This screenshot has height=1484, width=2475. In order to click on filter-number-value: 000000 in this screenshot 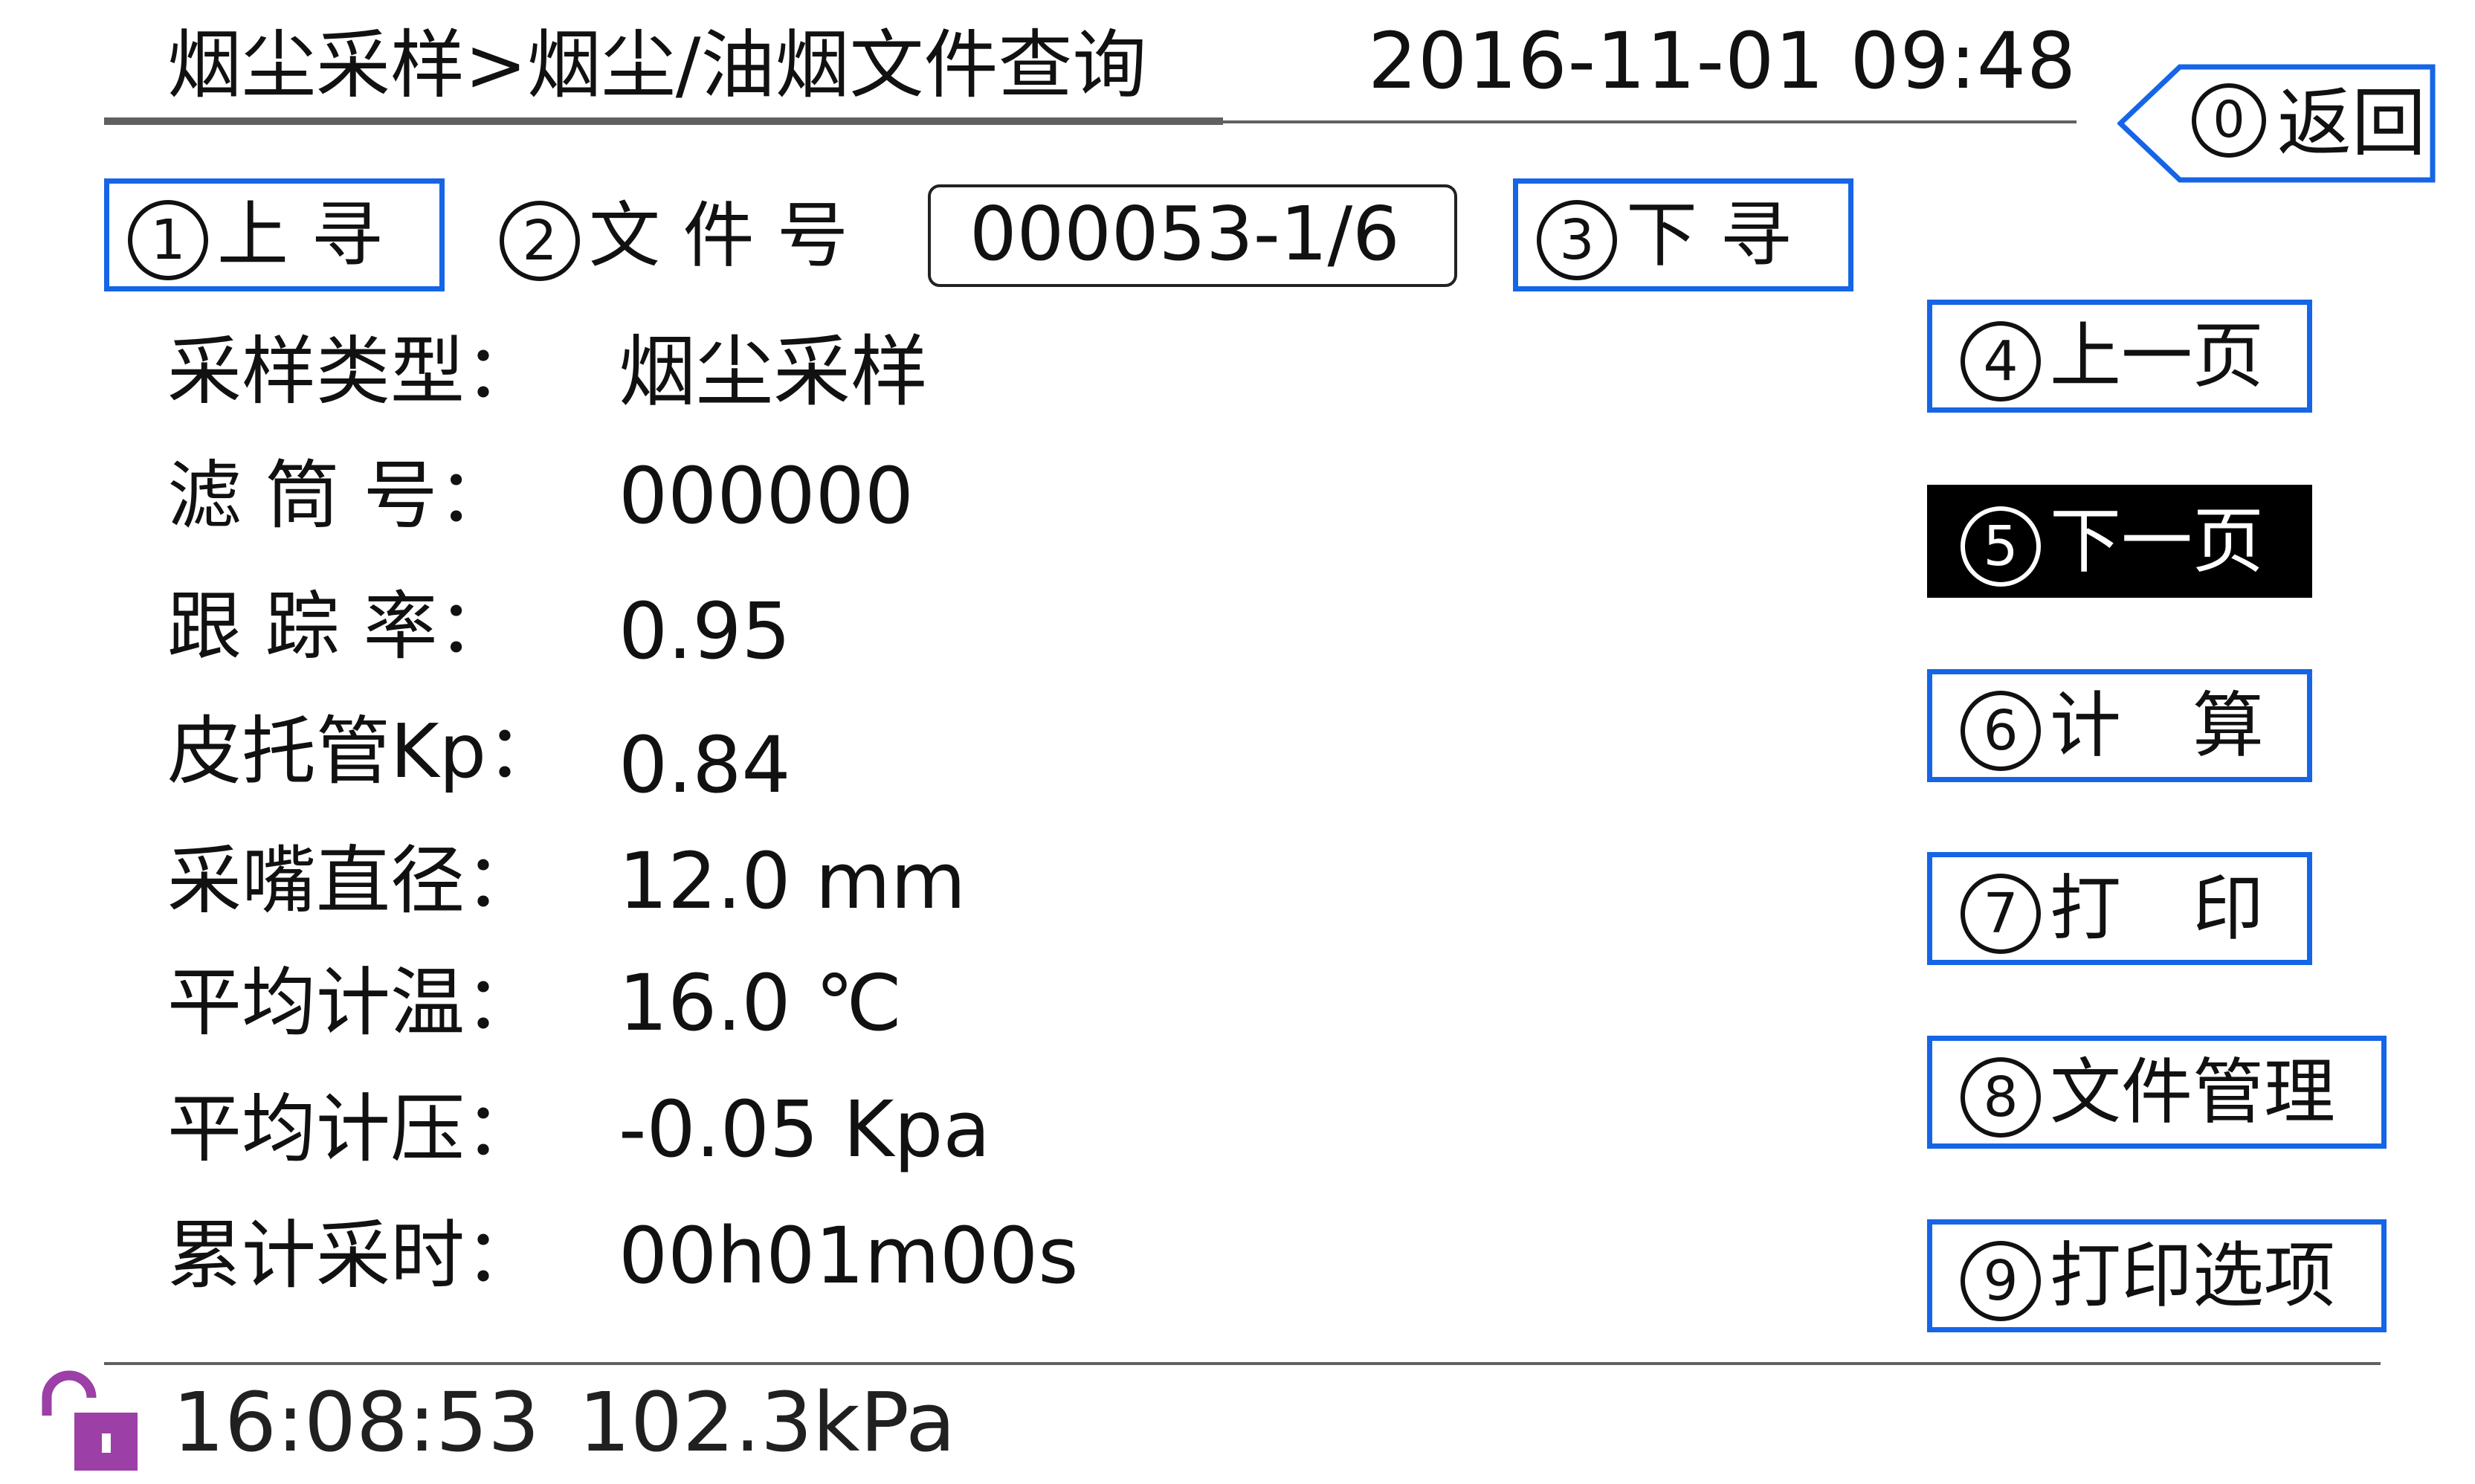, I will do `click(767, 496)`.